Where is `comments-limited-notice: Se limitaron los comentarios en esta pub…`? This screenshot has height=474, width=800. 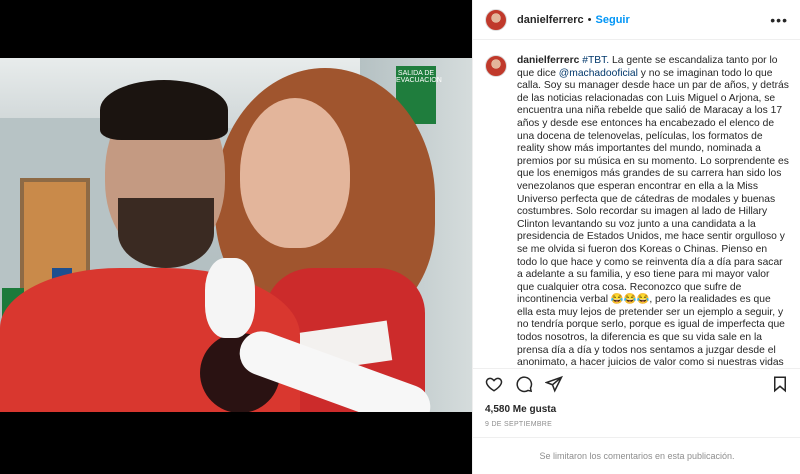 comments-limited-notice: Se limitaron los comentarios en esta pub… is located at coordinates (636, 455).